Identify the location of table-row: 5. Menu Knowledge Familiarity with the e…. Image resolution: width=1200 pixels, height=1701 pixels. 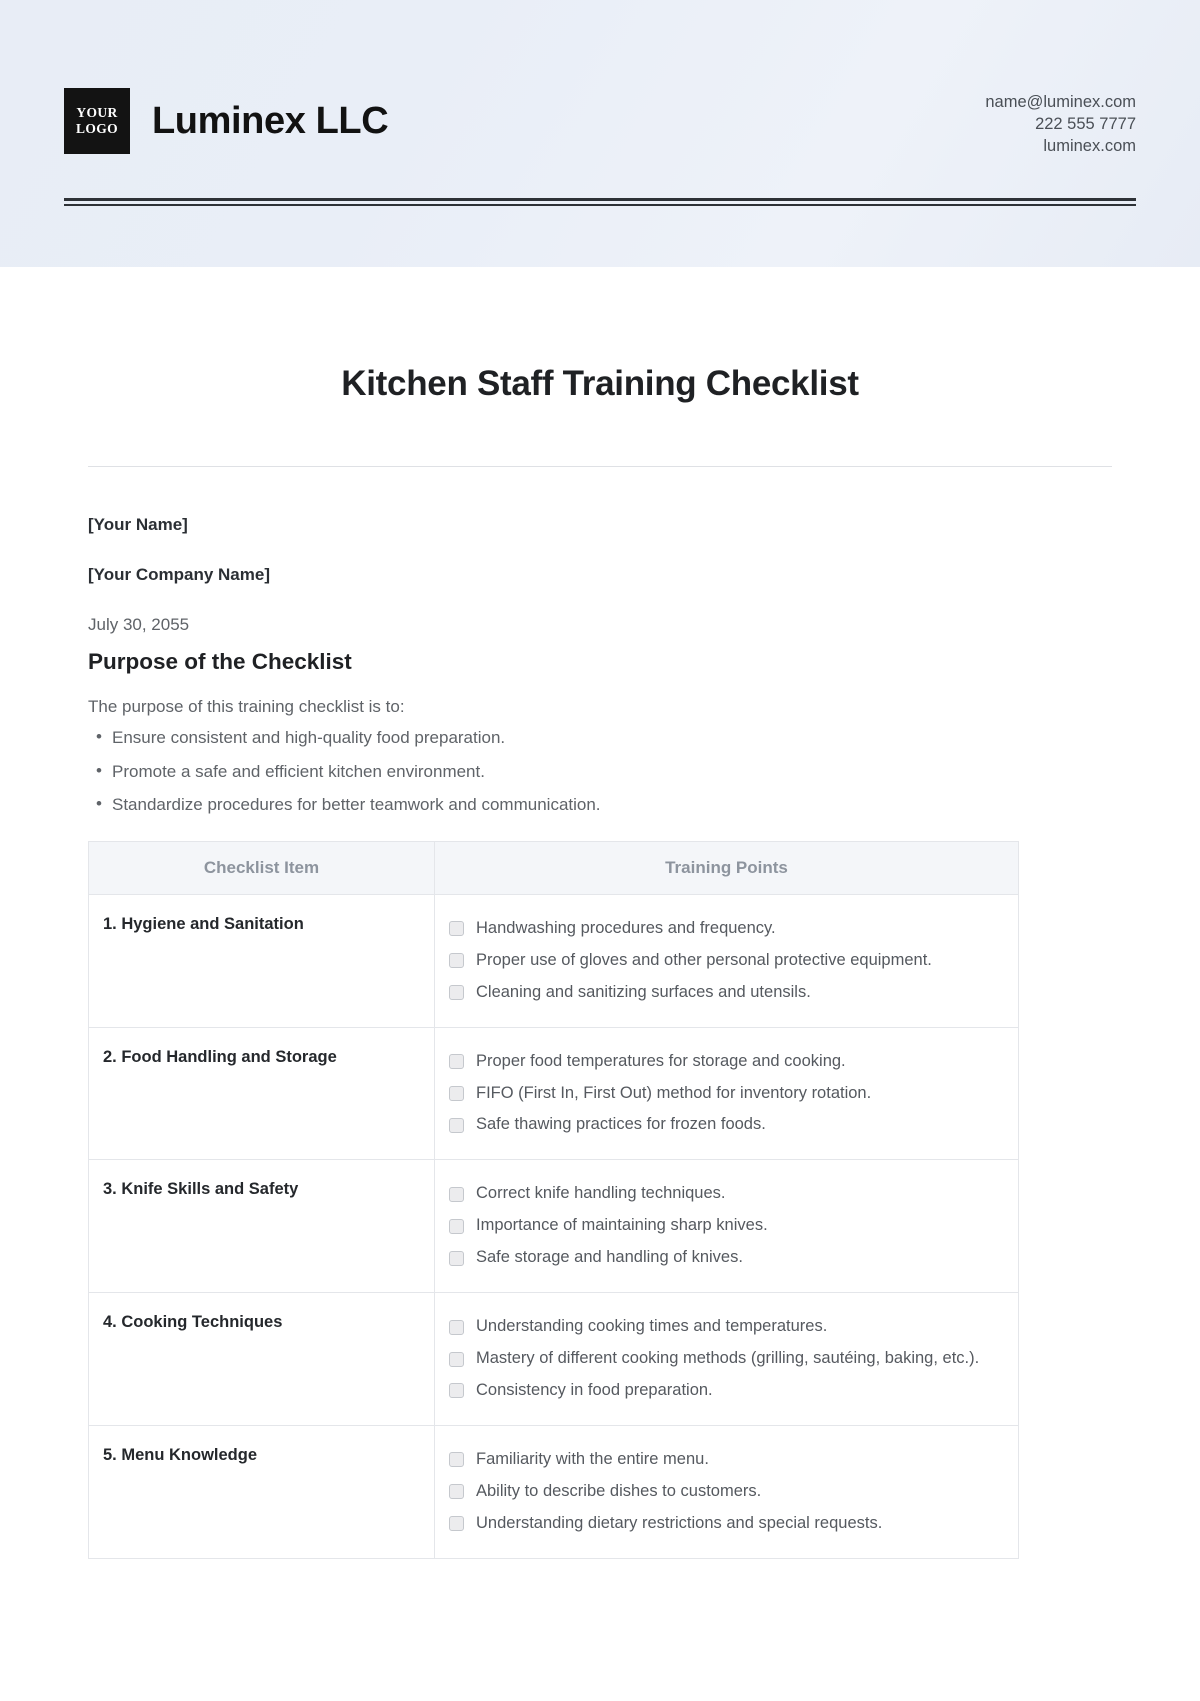
(553, 1491).